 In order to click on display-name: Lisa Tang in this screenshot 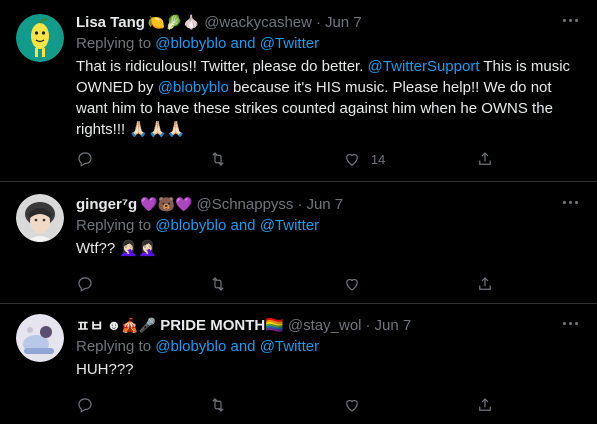, I will do `click(110, 22)`.